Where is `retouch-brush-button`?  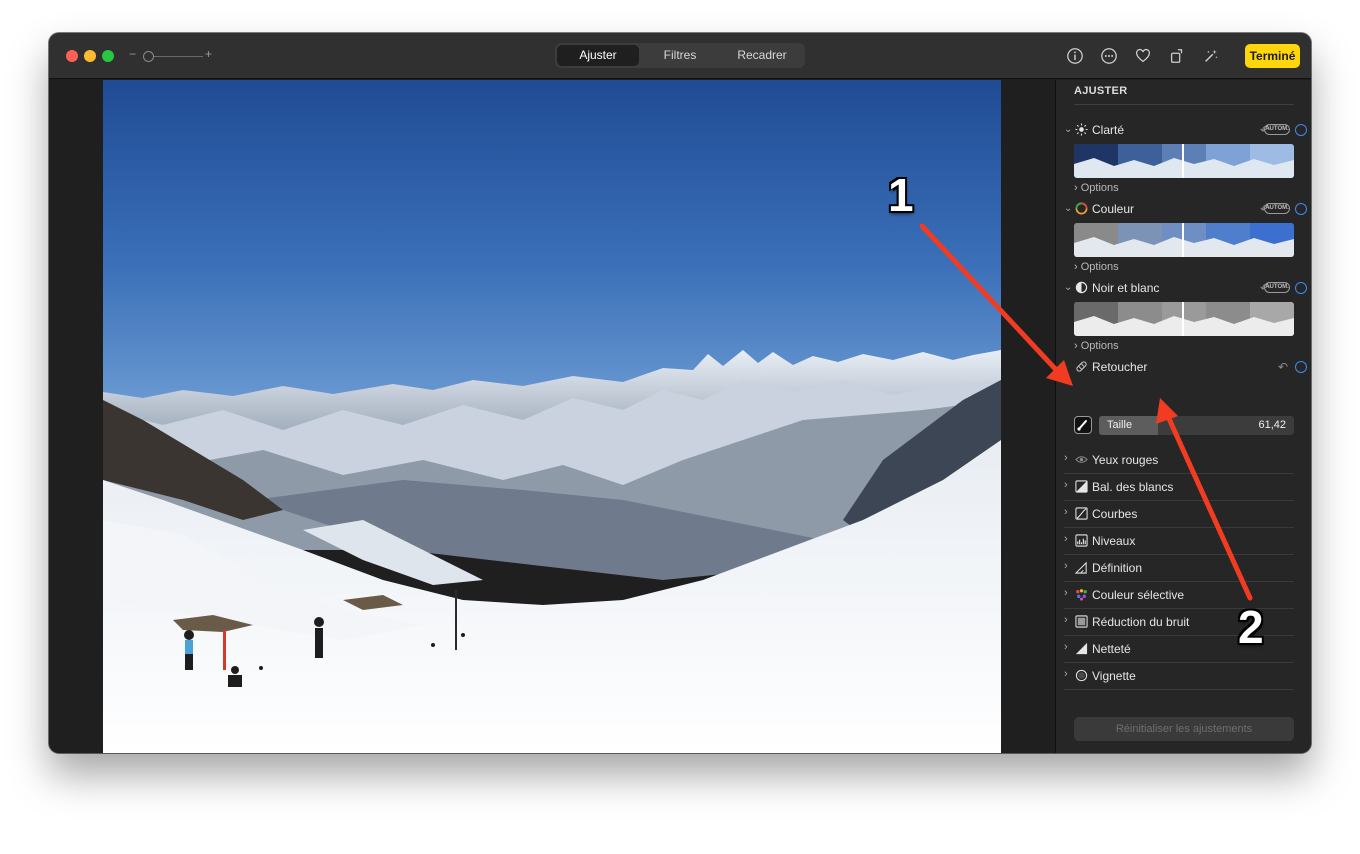
retouch-brush-button is located at coordinates (1083, 425).